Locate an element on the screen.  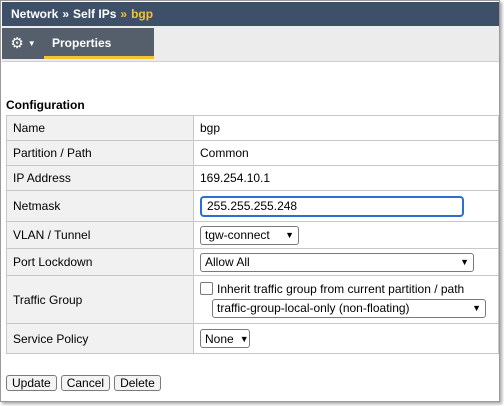
name-label: Name is located at coordinates (100, 128).